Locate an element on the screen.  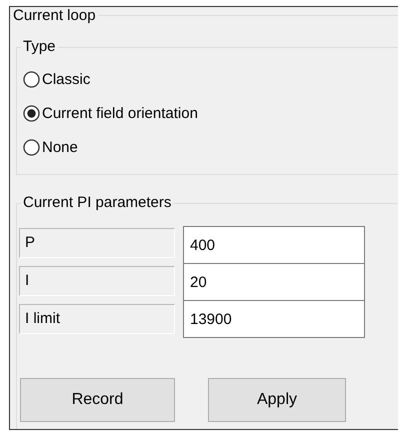
group-title: Current loop is located at coordinates (54, 16).